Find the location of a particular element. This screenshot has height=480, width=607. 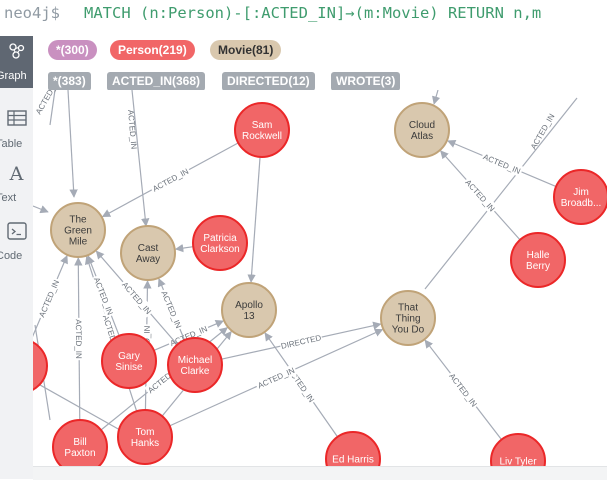

node-caption: Ed Harris is located at coordinates (353, 460).